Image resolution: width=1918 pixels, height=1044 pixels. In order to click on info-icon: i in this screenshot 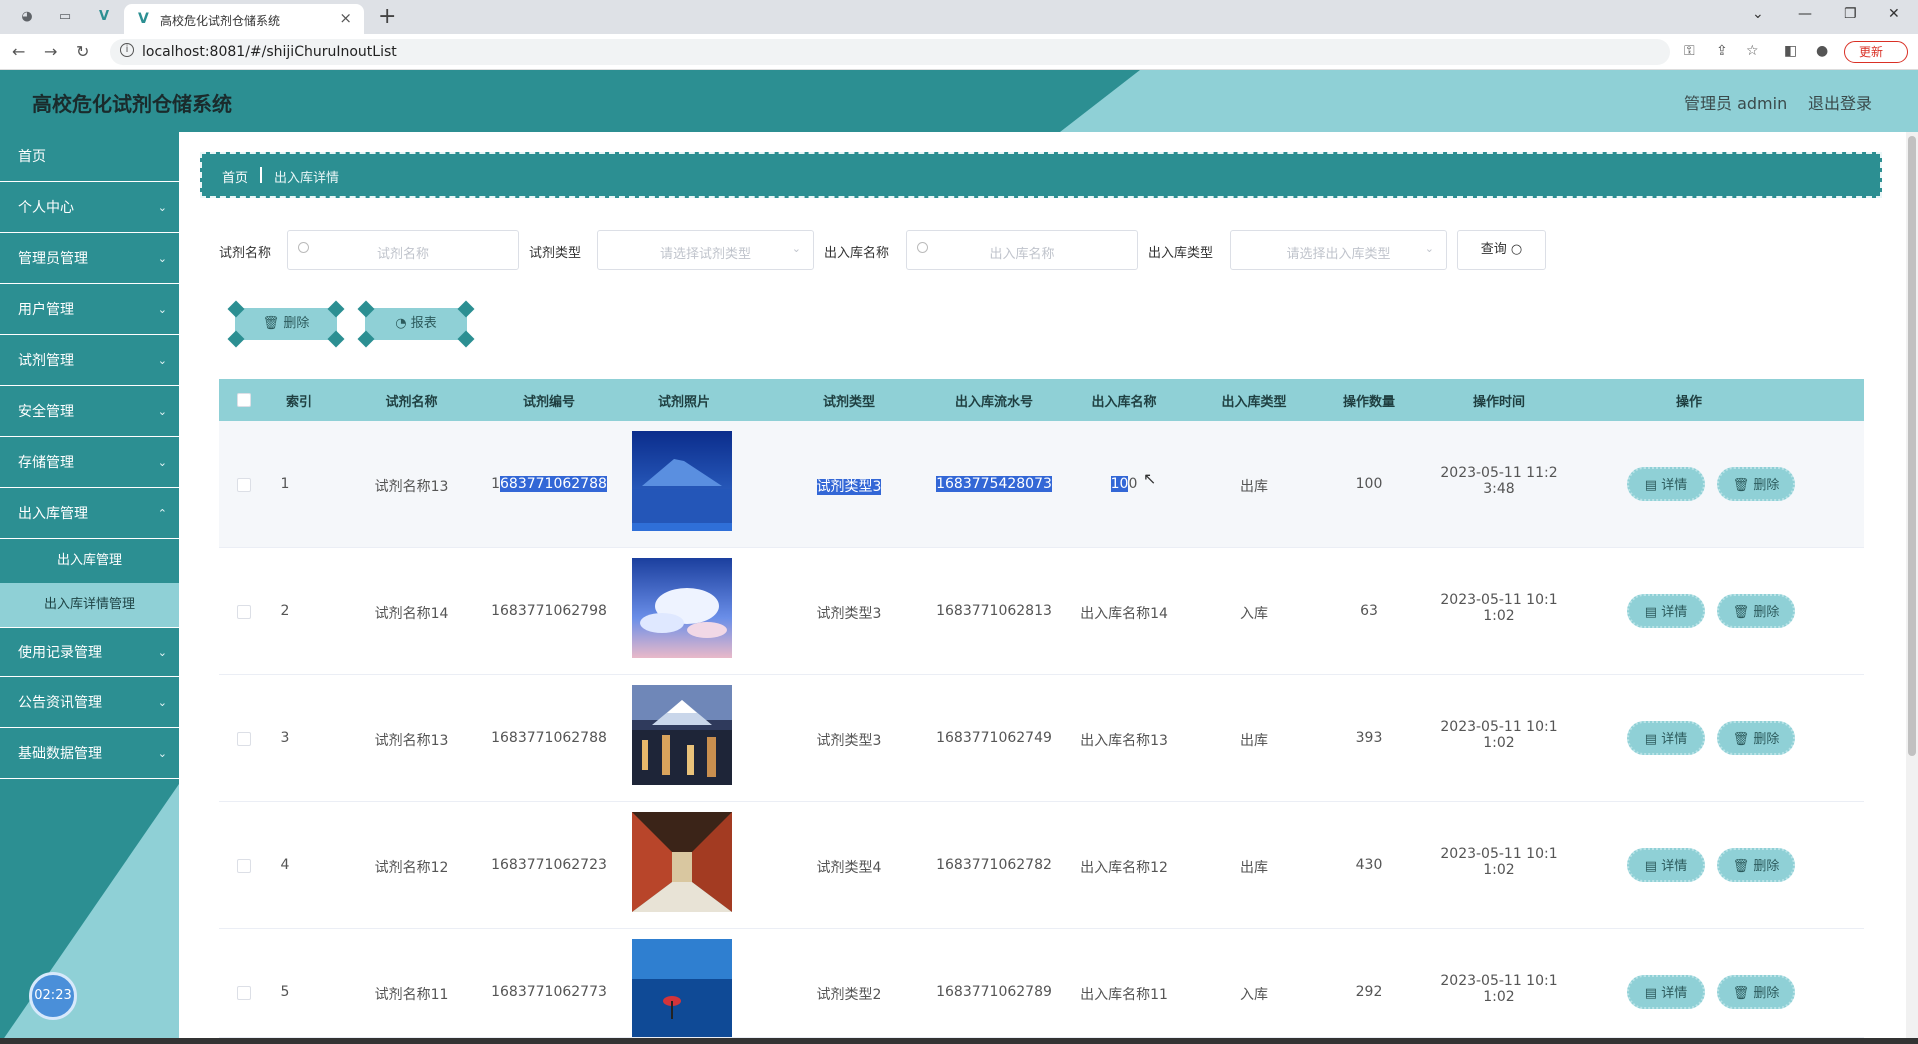, I will do `click(127, 50)`.